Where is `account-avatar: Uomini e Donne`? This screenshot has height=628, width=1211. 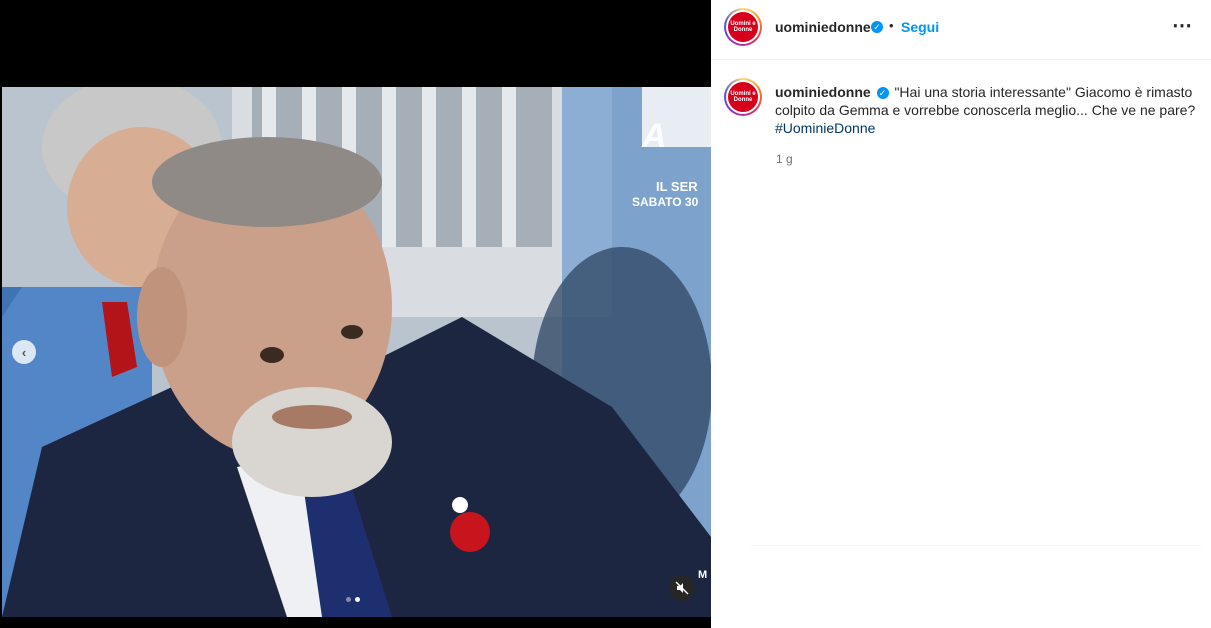
account-avatar: Uomini e Donne is located at coordinates (743, 27).